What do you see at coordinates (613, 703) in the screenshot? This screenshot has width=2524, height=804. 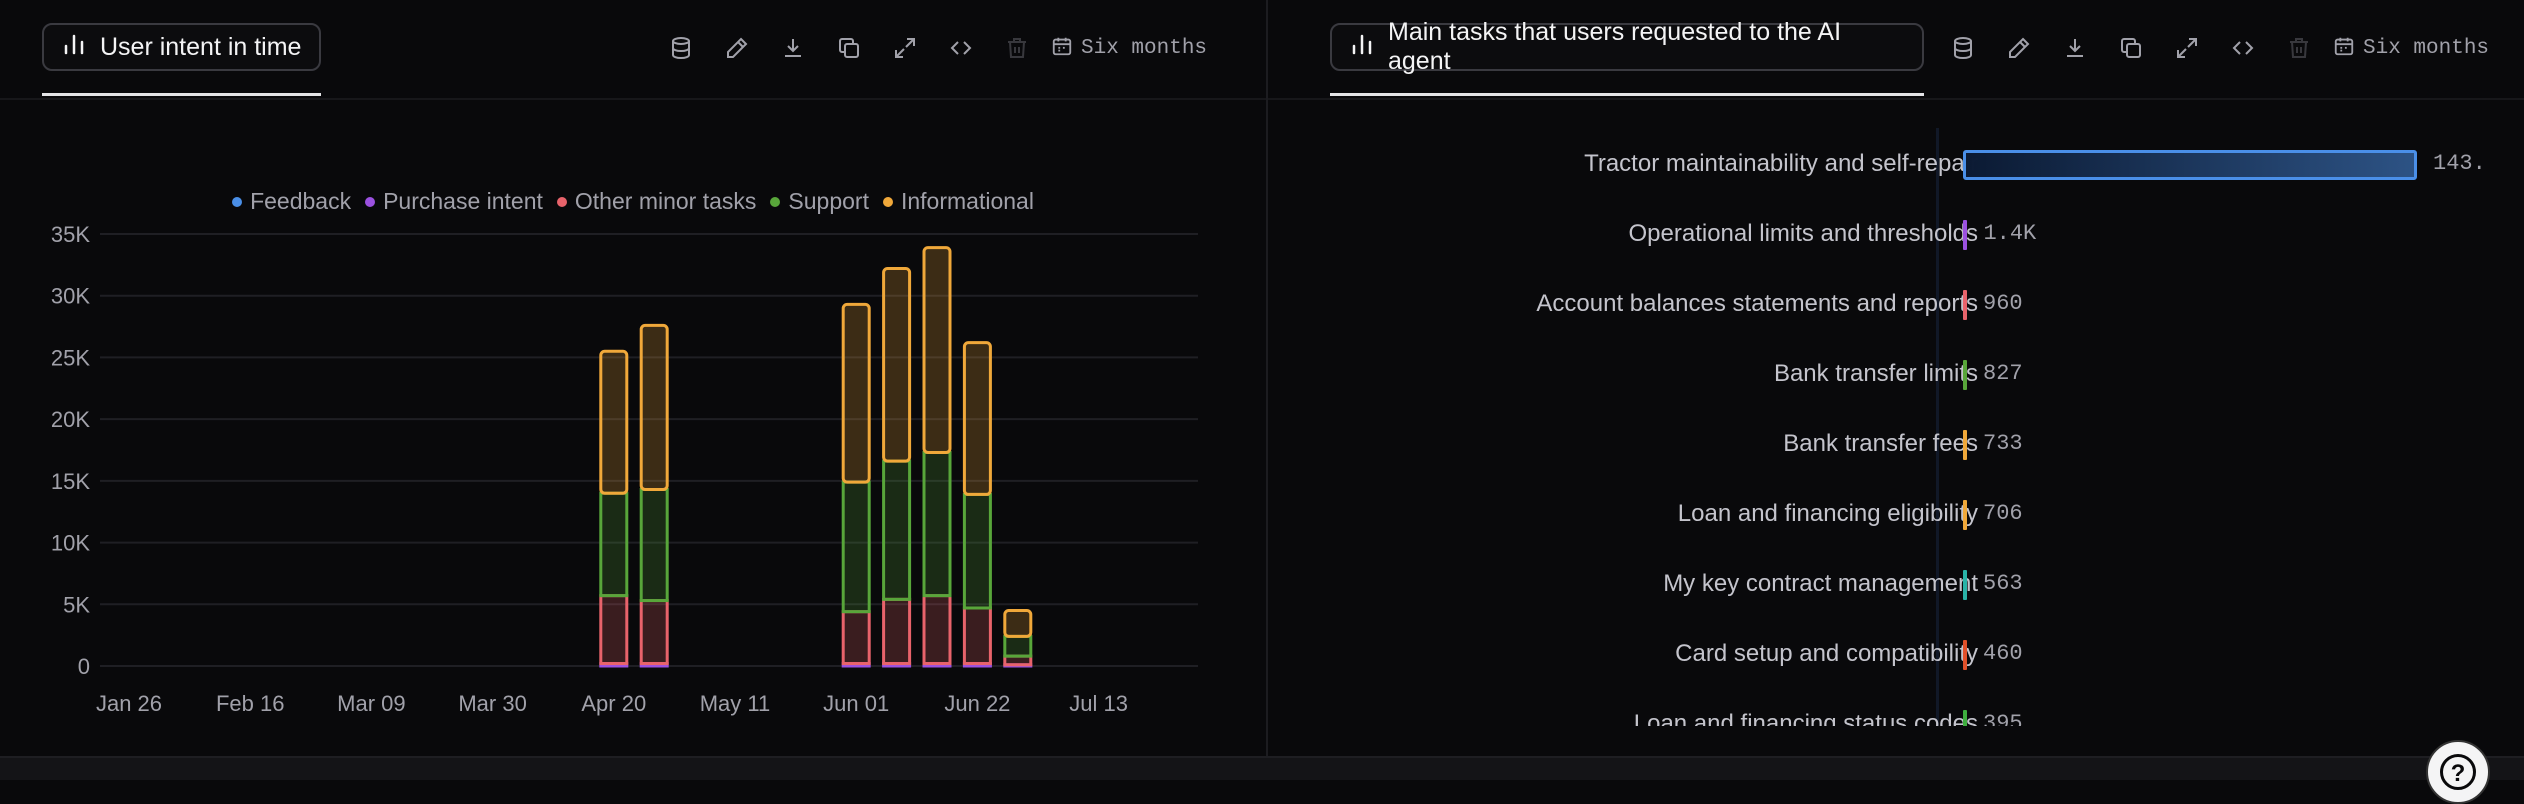 I see `x-tick-label: Apr 20` at bounding box center [613, 703].